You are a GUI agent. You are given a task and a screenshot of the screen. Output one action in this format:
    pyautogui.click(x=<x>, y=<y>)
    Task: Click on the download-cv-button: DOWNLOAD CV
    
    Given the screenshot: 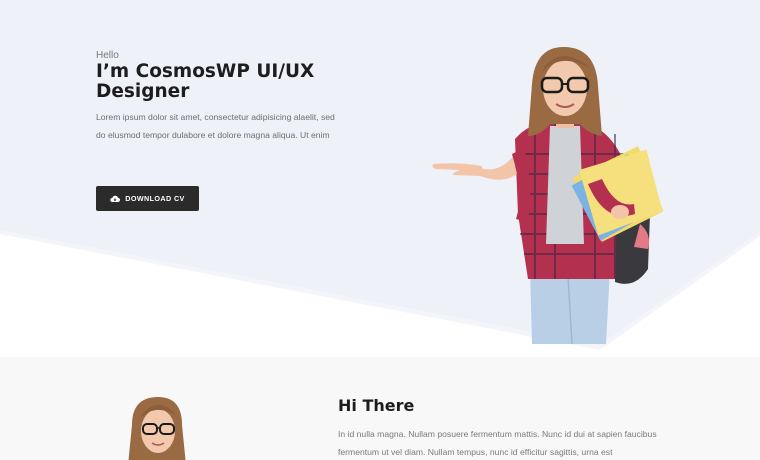 What is the action you would take?
    pyautogui.click(x=147, y=198)
    